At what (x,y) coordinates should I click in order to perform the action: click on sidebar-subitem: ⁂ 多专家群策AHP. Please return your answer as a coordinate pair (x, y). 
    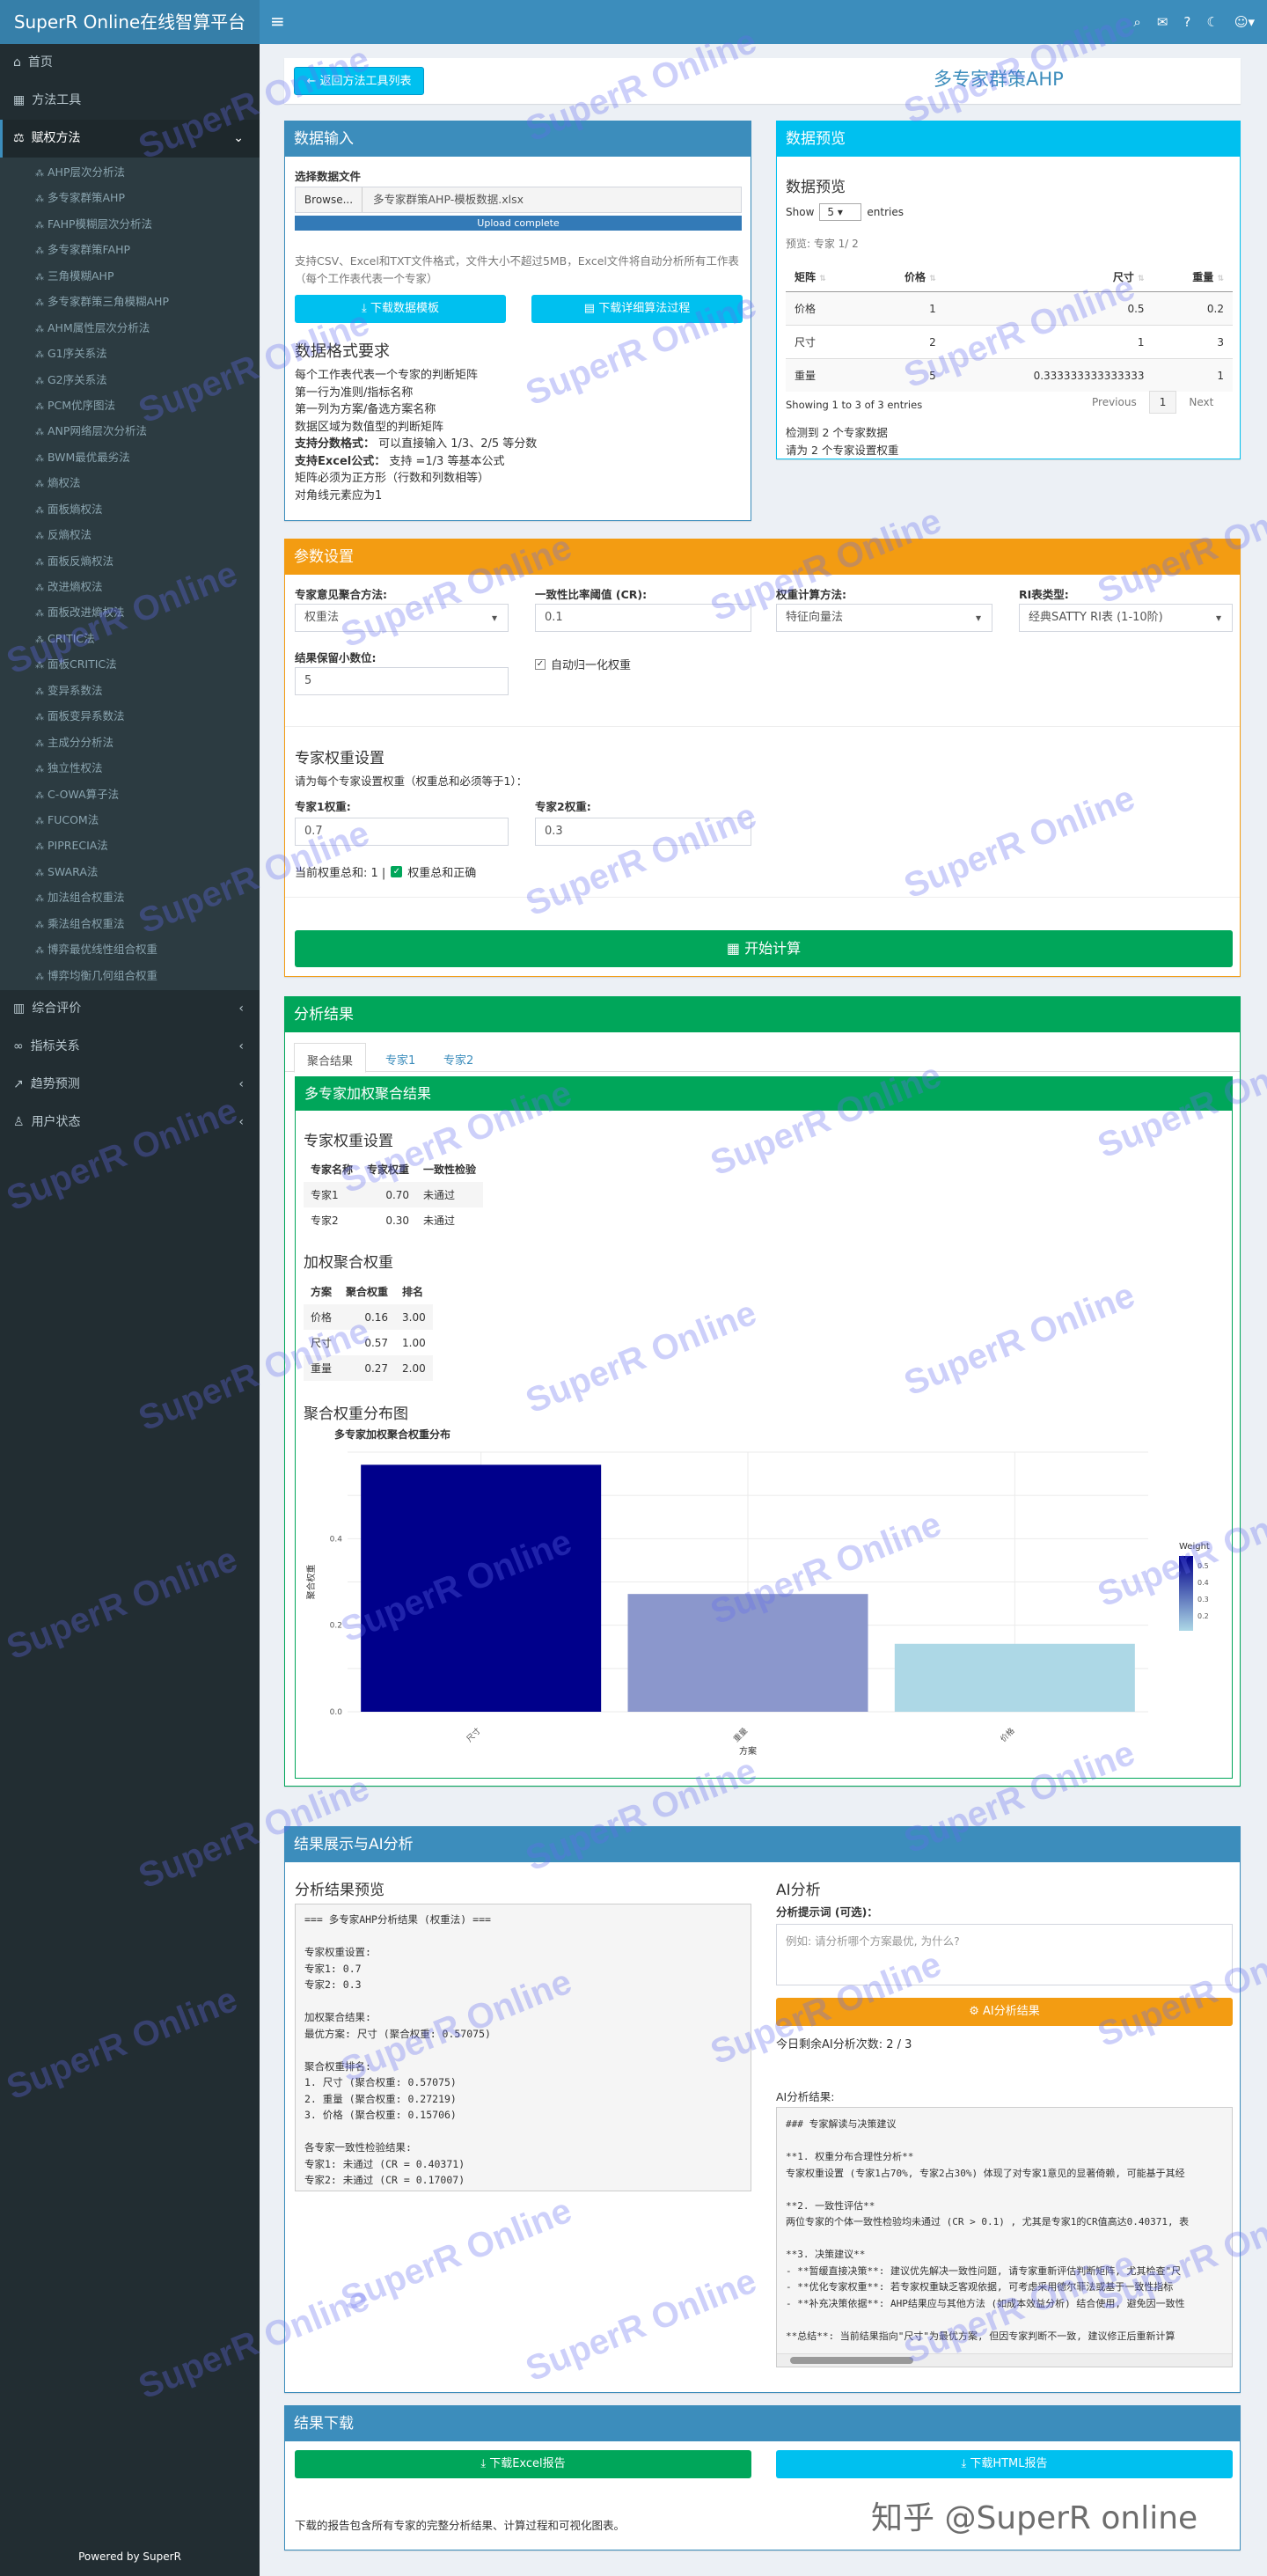
    Looking at the image, I should click on (130, 197).